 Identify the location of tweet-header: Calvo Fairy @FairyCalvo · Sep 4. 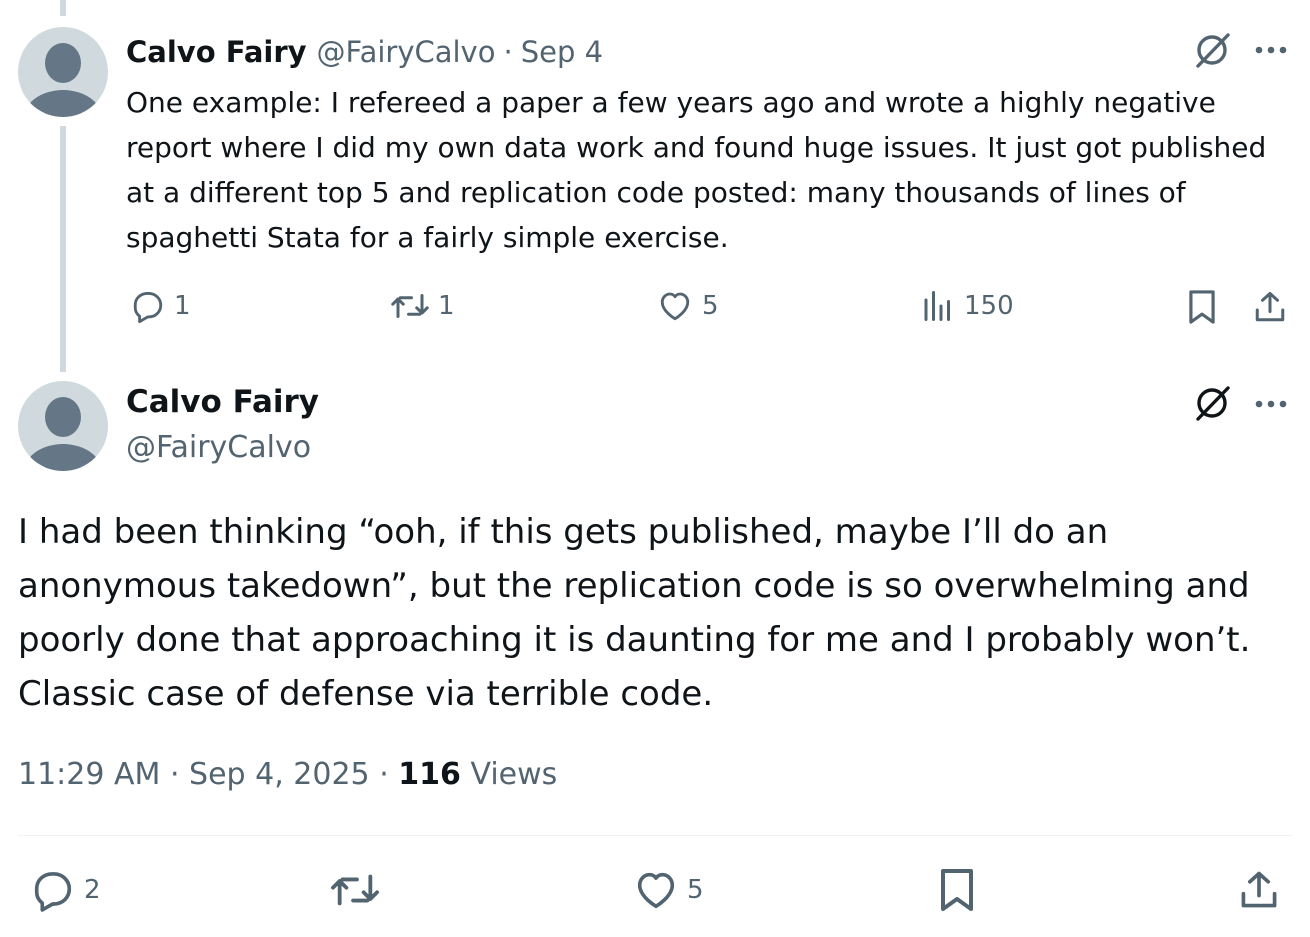
(364, 52).